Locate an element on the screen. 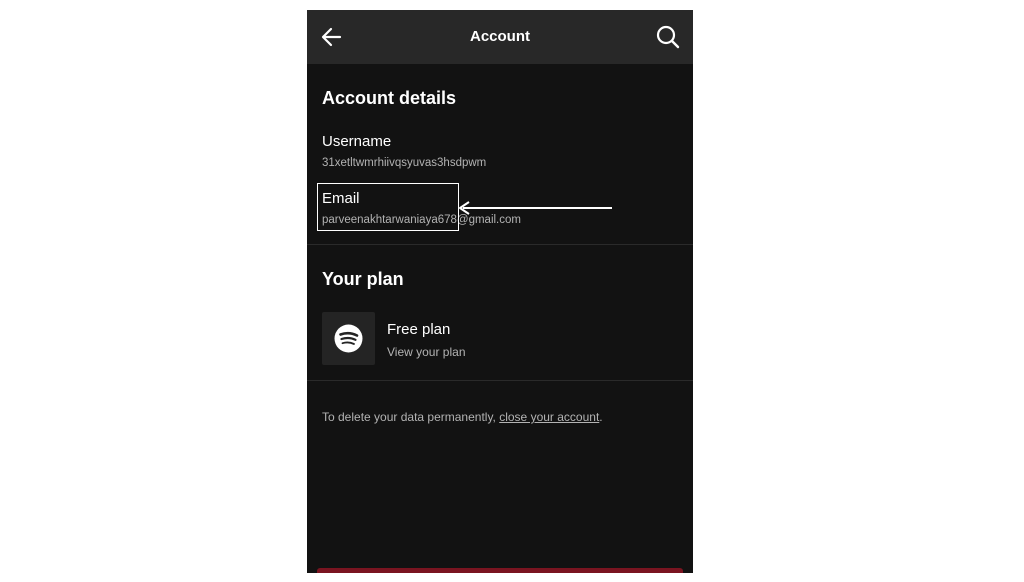 The image size is (1024, 582). free-plan-item: Free plan View your plan is located at coordinates (500, 339).